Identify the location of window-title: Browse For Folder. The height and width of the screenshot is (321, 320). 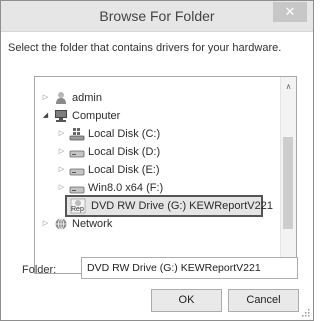
(157, 16).